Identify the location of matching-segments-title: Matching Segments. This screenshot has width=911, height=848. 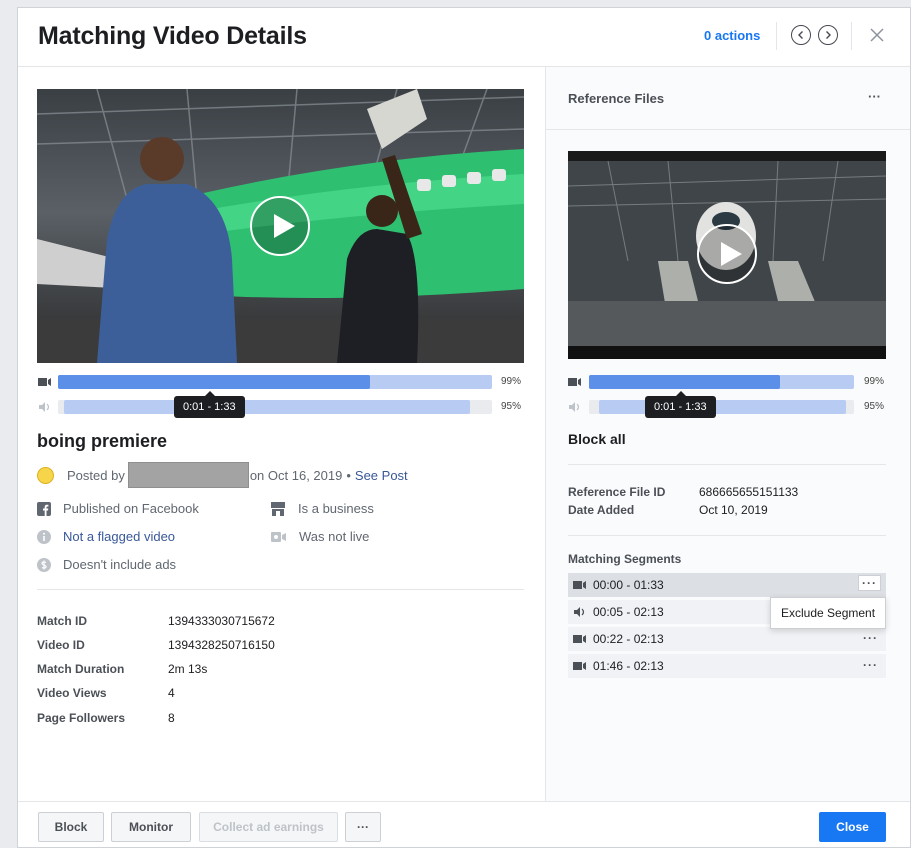
(625, 559).